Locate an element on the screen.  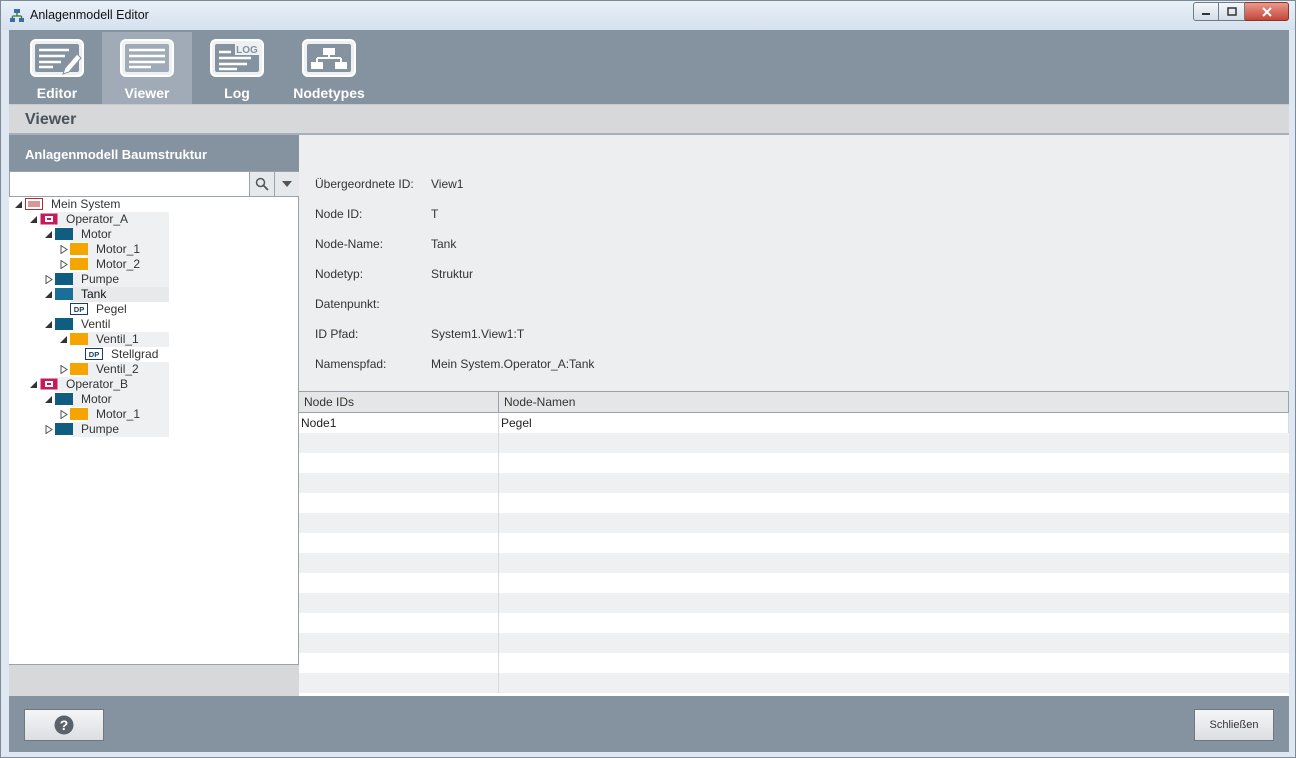
tree-node-label: Ventil is located at coordinates (96, 324).